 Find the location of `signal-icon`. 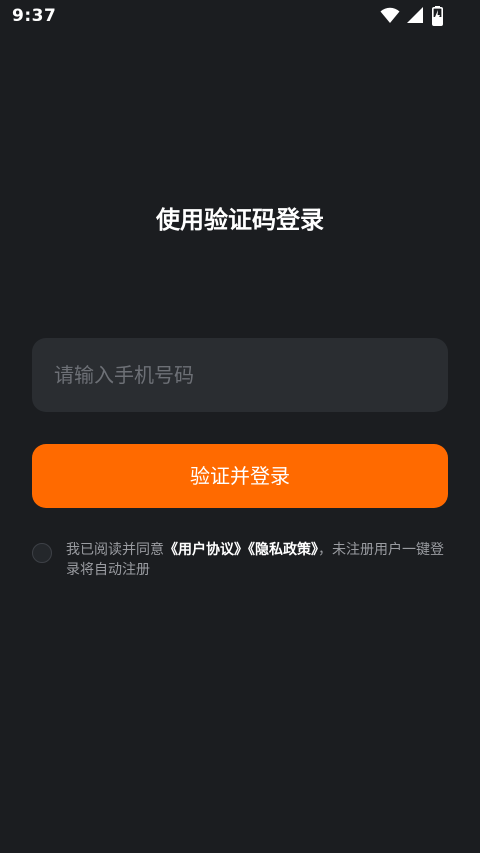

signal-icon is located at coordinates (415, 15).